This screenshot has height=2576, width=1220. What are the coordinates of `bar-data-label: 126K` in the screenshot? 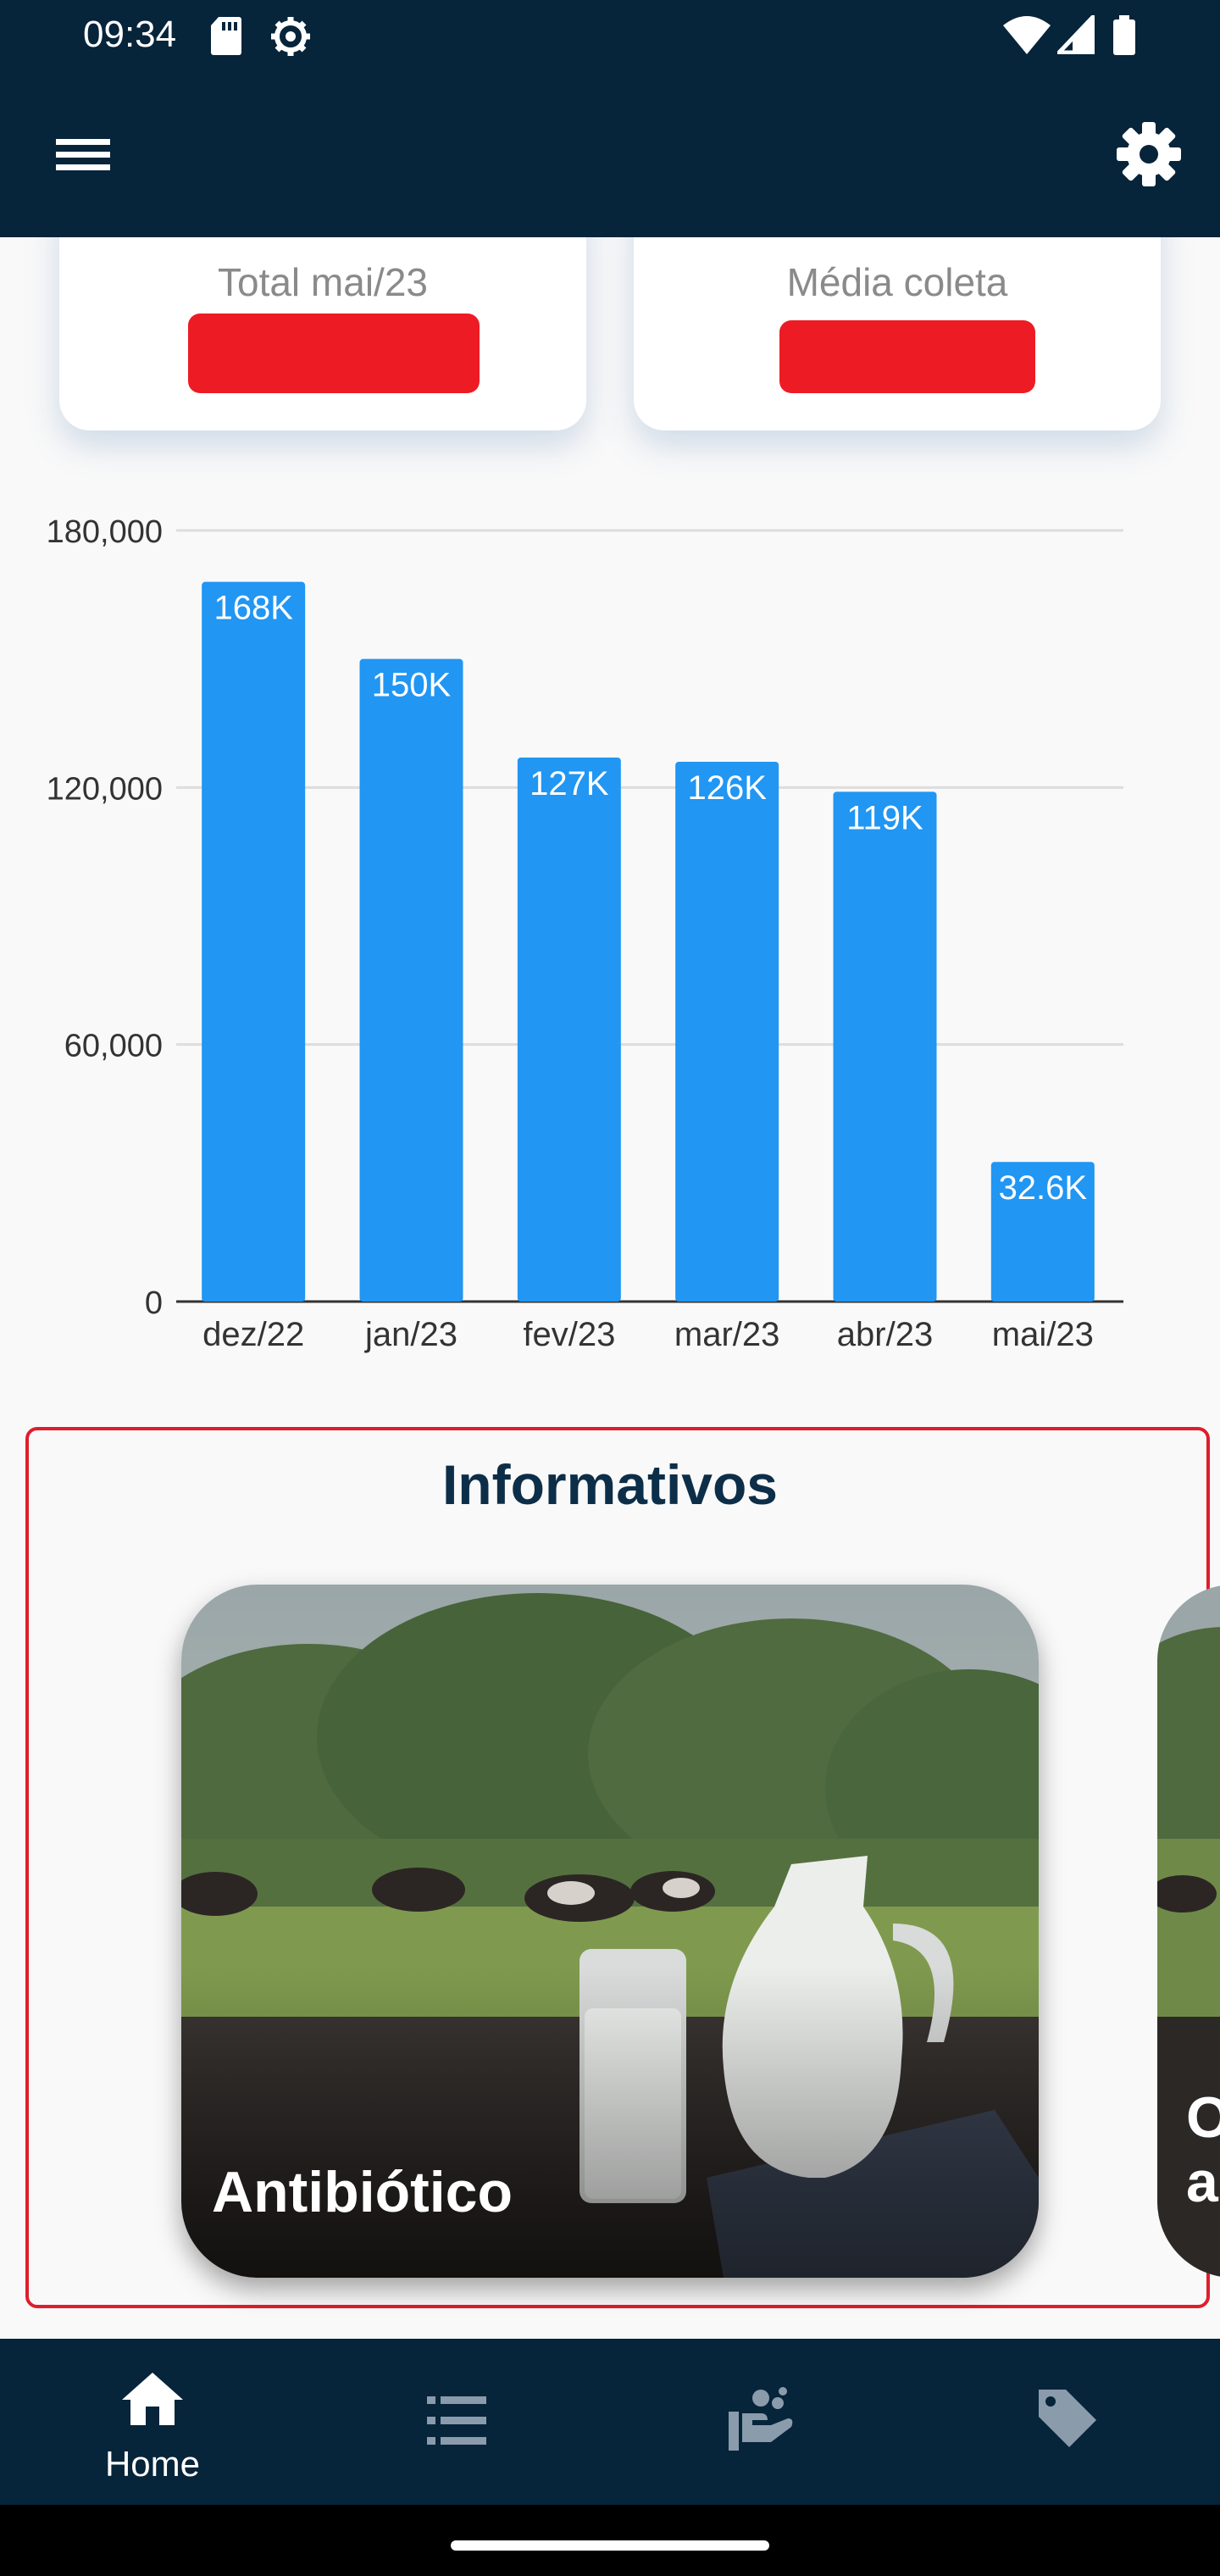 It's located at (727, 788).